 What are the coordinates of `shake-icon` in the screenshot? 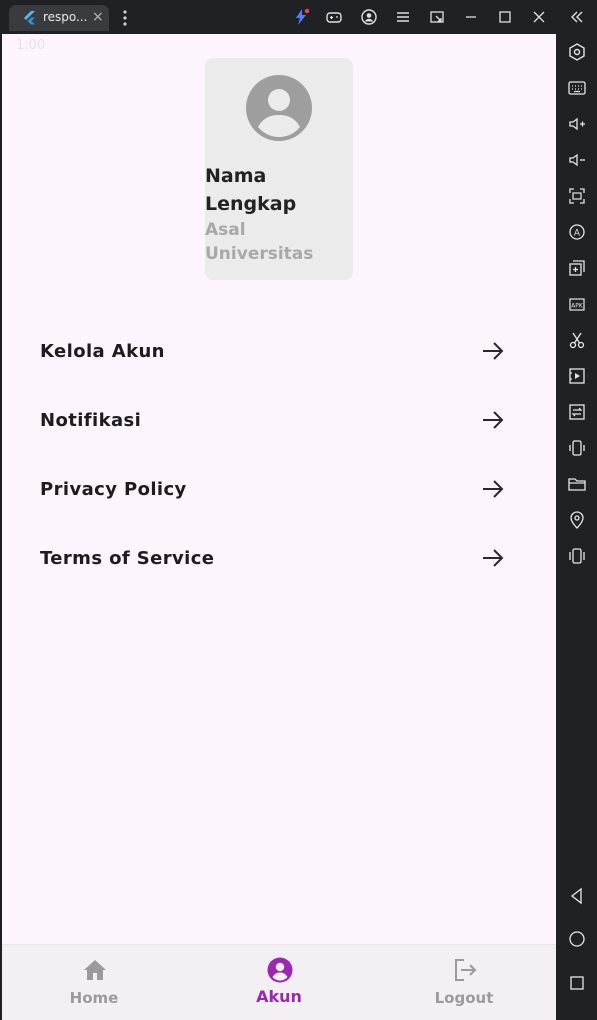 It's located at (576, 447).